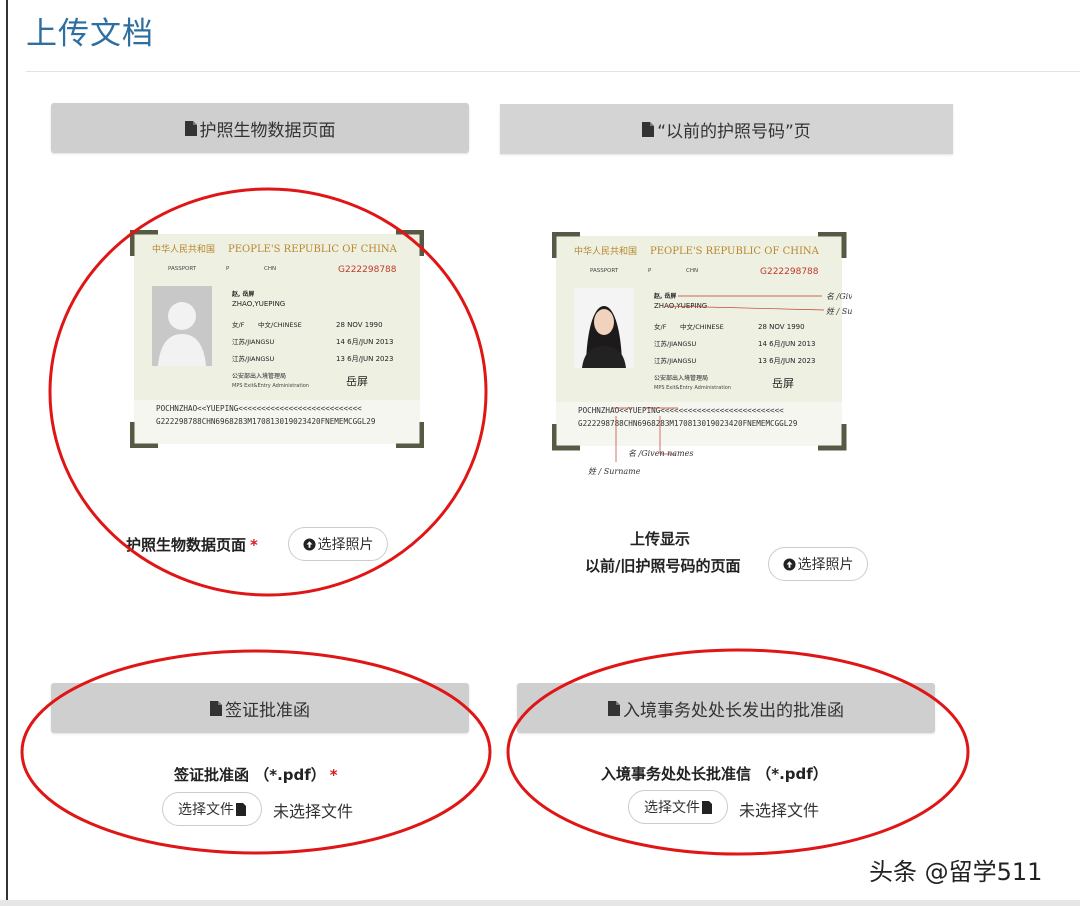 The width and height of the screenshot is (1080, 906). What do you see at coordinates (839, 311) in the screenshot?
I see `pp2-callout-surname-top: 姓 / Surname` at bounding box center [839, 311].